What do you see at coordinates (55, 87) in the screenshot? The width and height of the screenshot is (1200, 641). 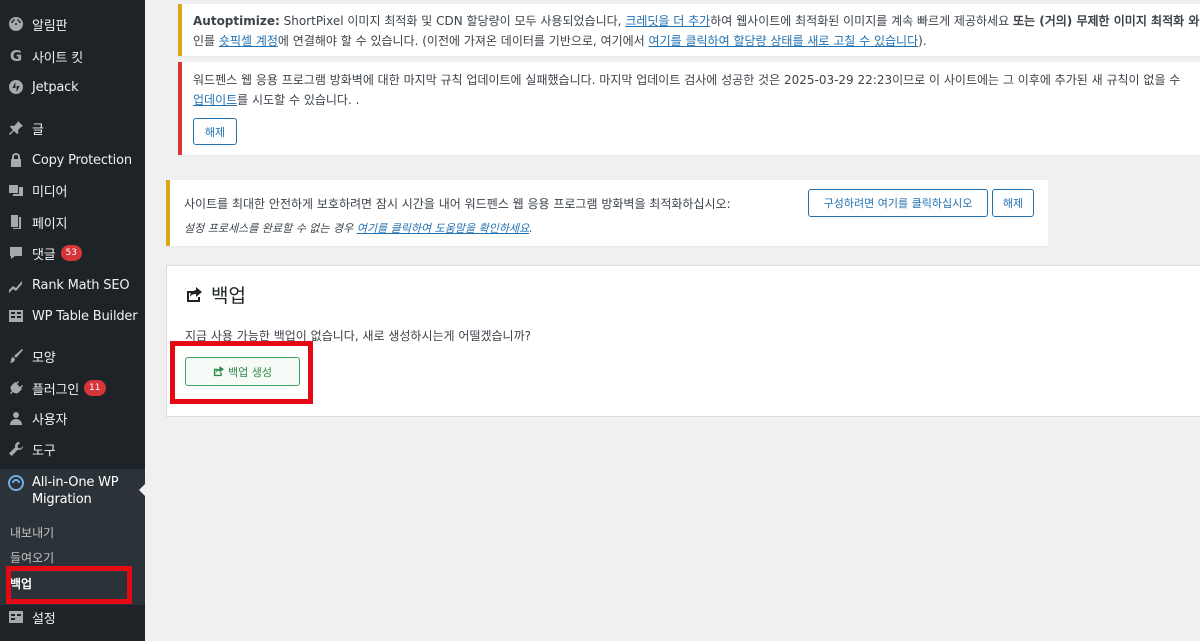 I see `menu-label: Jetpack` at bounding box center [55, 87].